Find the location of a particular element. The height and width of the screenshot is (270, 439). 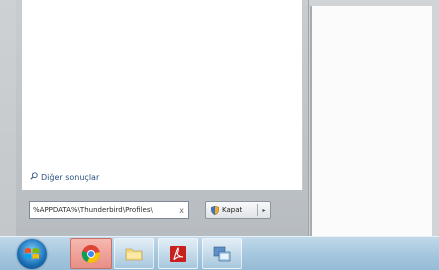

shutdown-label: Kapat is located at coordinates (232, 210).